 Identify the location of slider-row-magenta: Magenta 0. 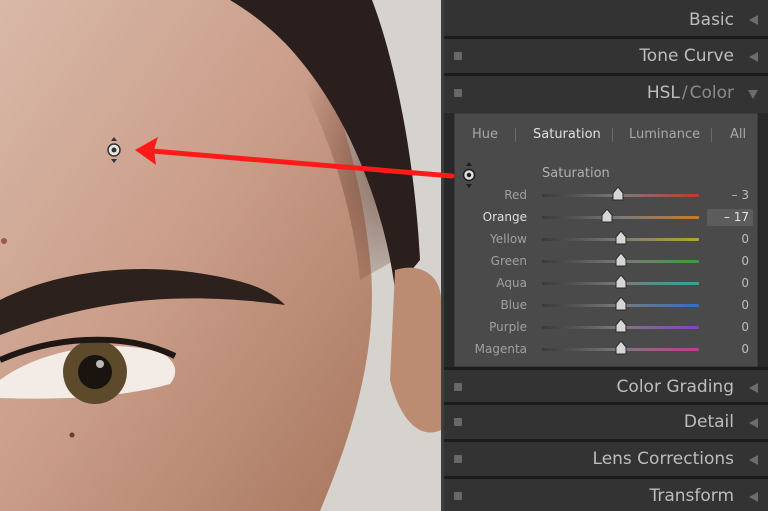
(606, 350).